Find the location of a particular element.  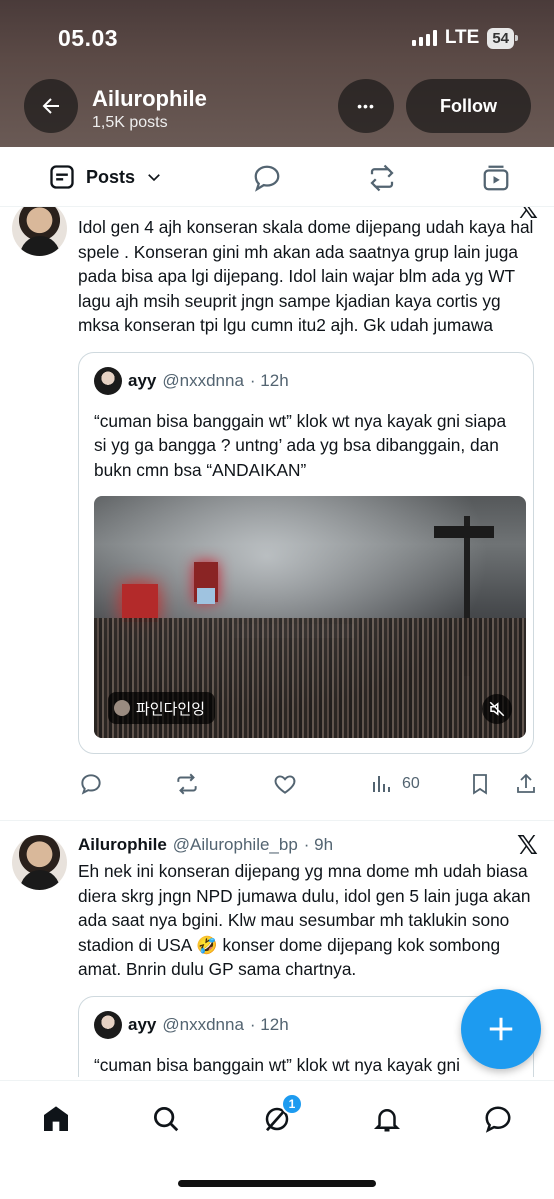

bell-icon is located at coordinates (387, 1120).